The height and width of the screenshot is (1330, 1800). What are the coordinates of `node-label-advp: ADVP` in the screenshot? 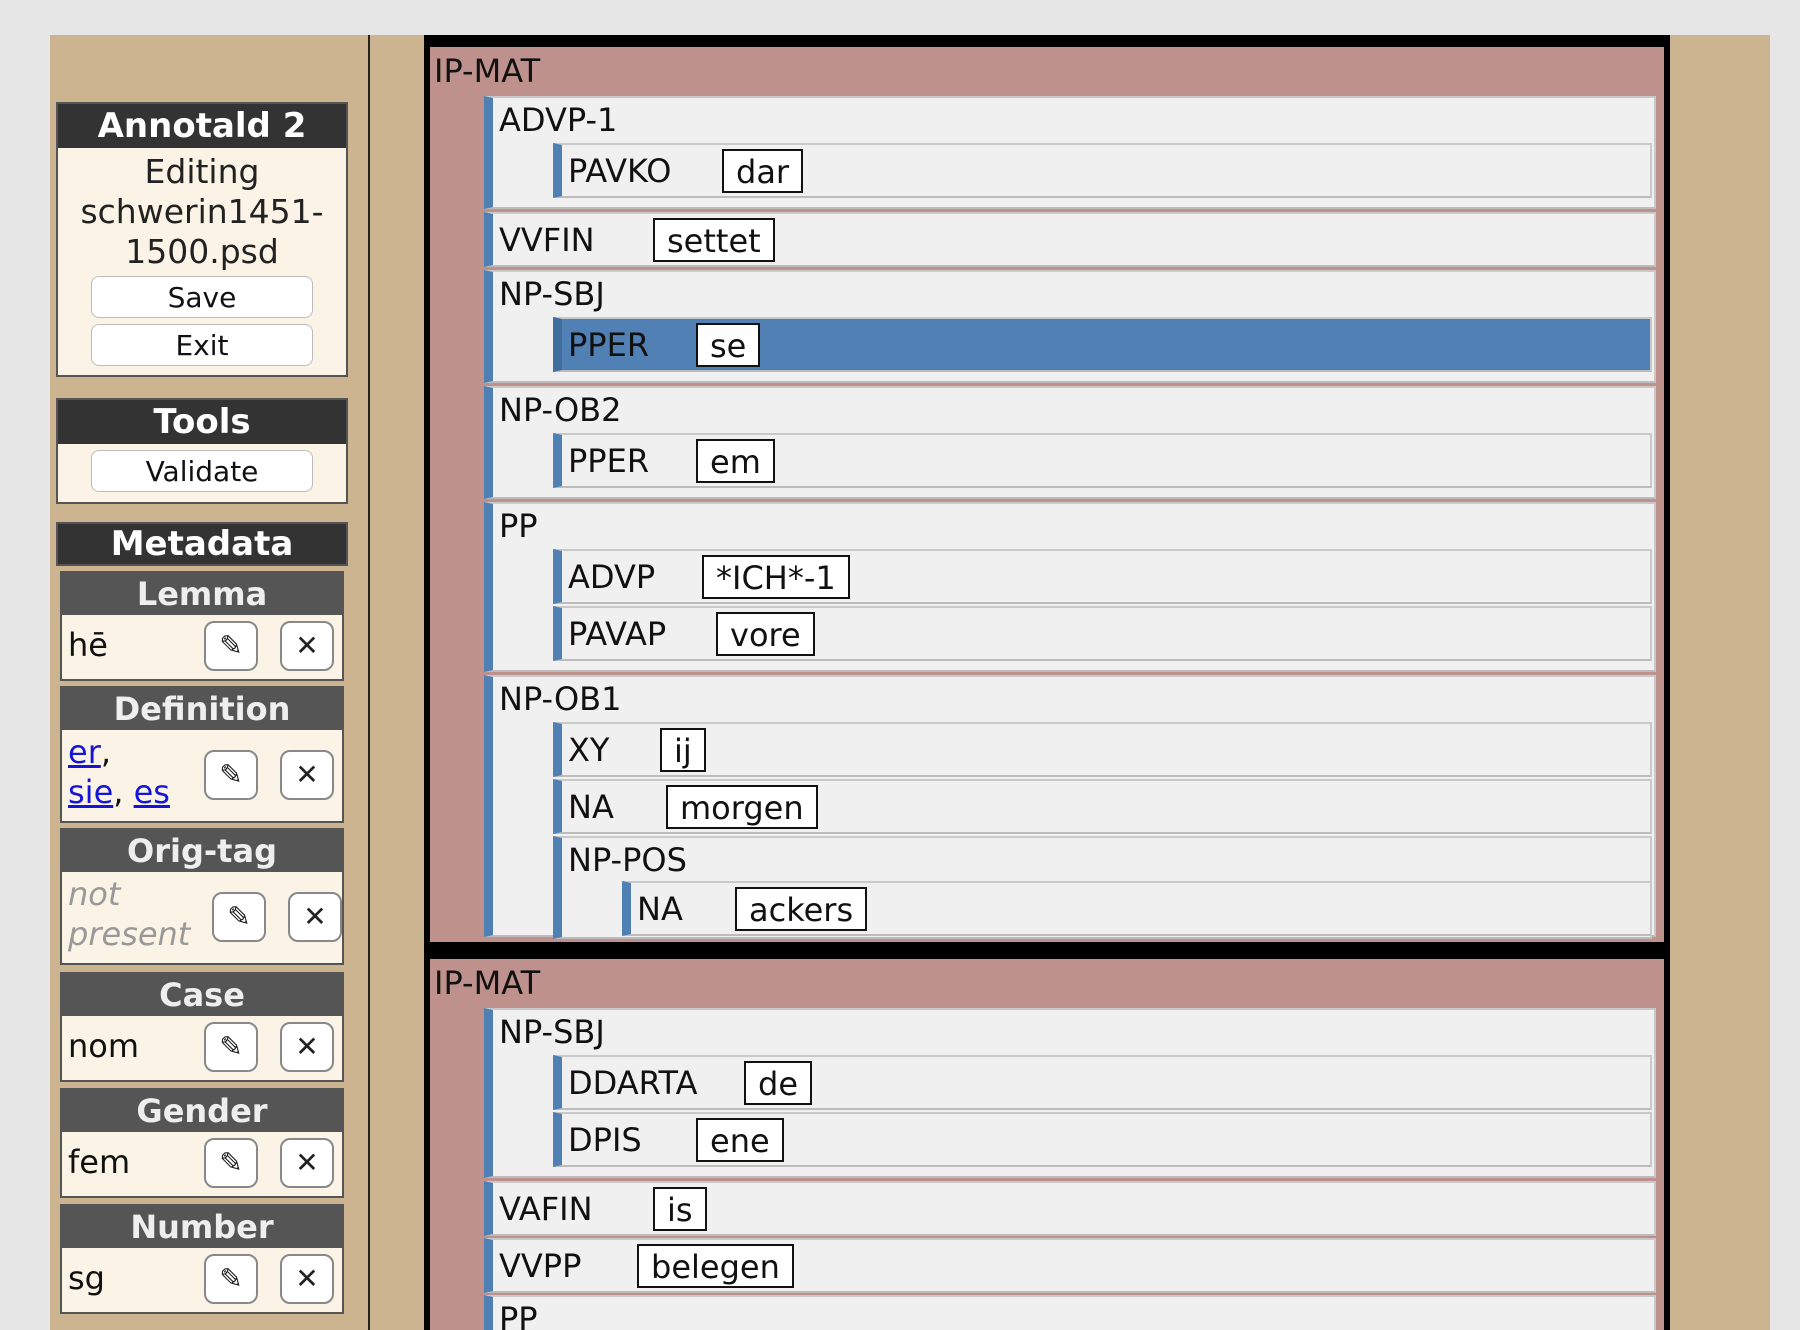 It's located at (612, 577).